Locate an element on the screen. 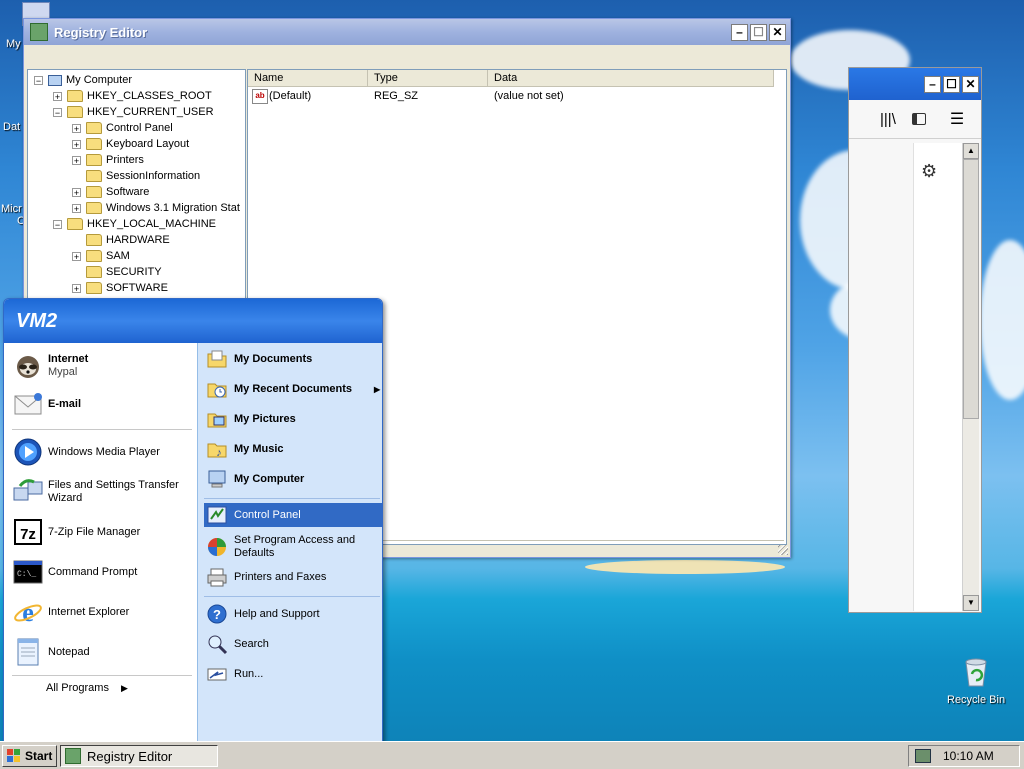 This screenshot has width=1024, height=769. start-item-notepad: Notepad is located at coordinates (102, 652).